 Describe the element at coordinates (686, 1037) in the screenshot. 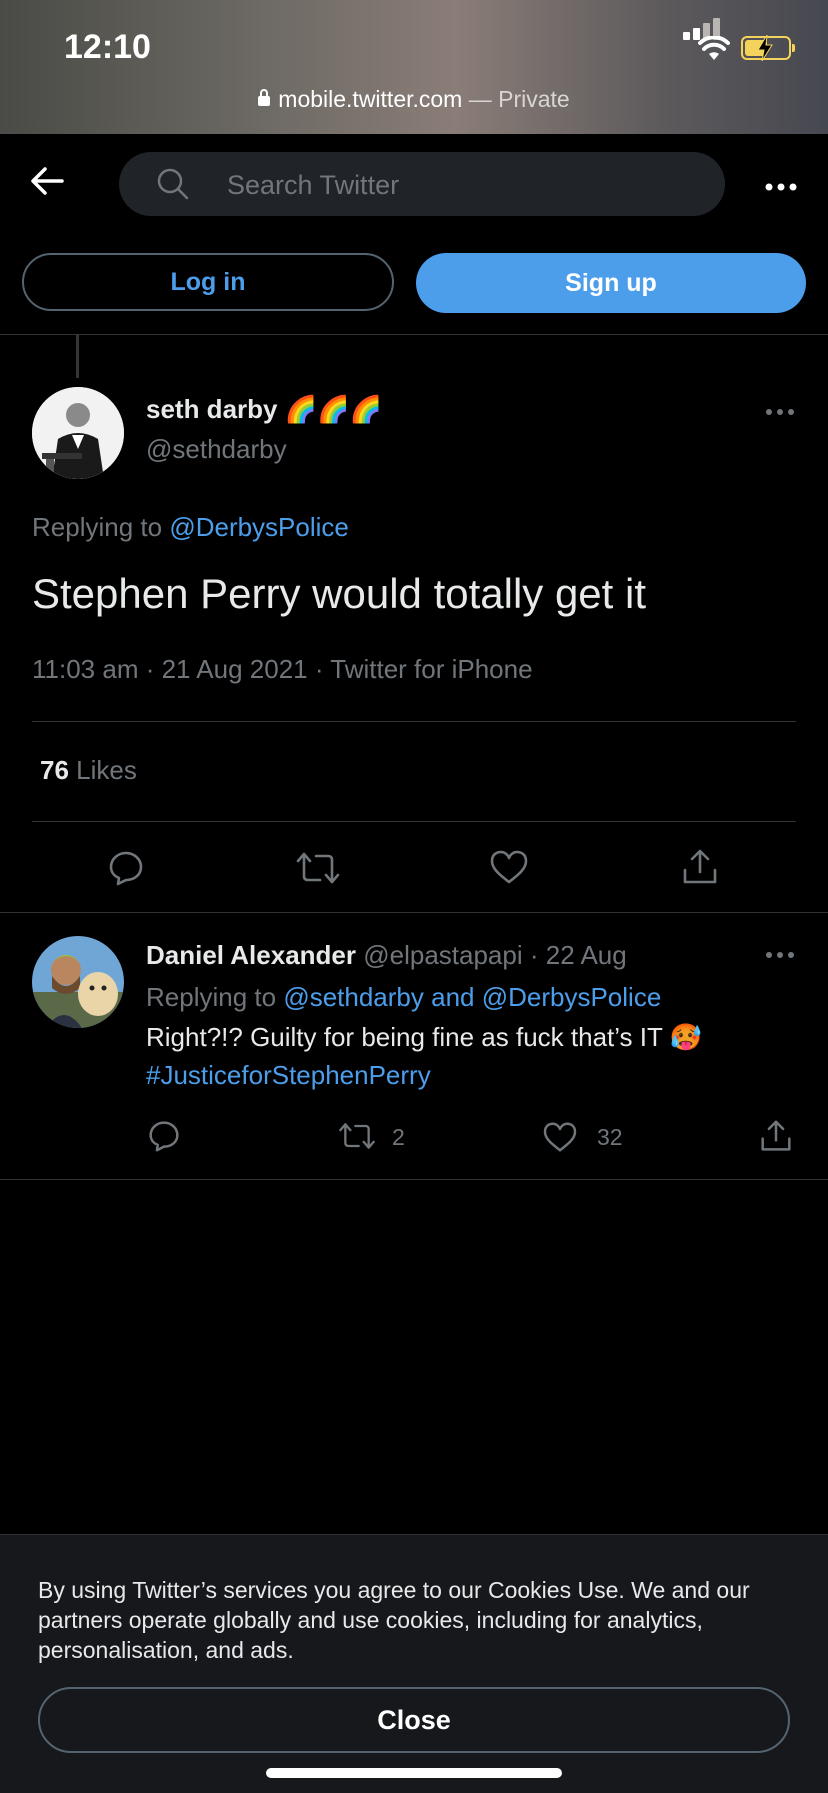

I see `hot-face-emoji: 🥵` at that location.